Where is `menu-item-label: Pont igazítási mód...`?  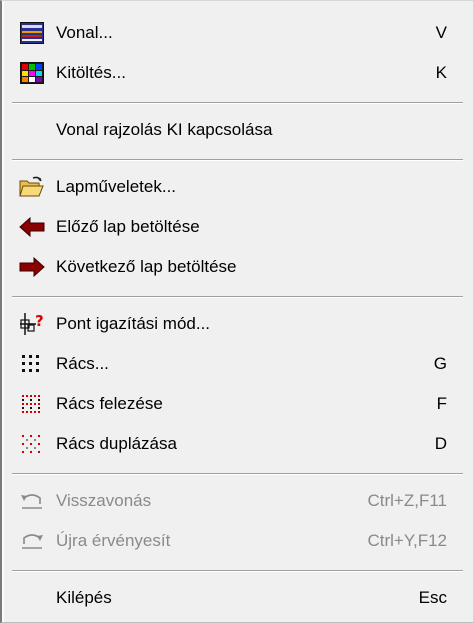
menu-item-label: Pont igazítási mód... is located at coordinates (133, 323).